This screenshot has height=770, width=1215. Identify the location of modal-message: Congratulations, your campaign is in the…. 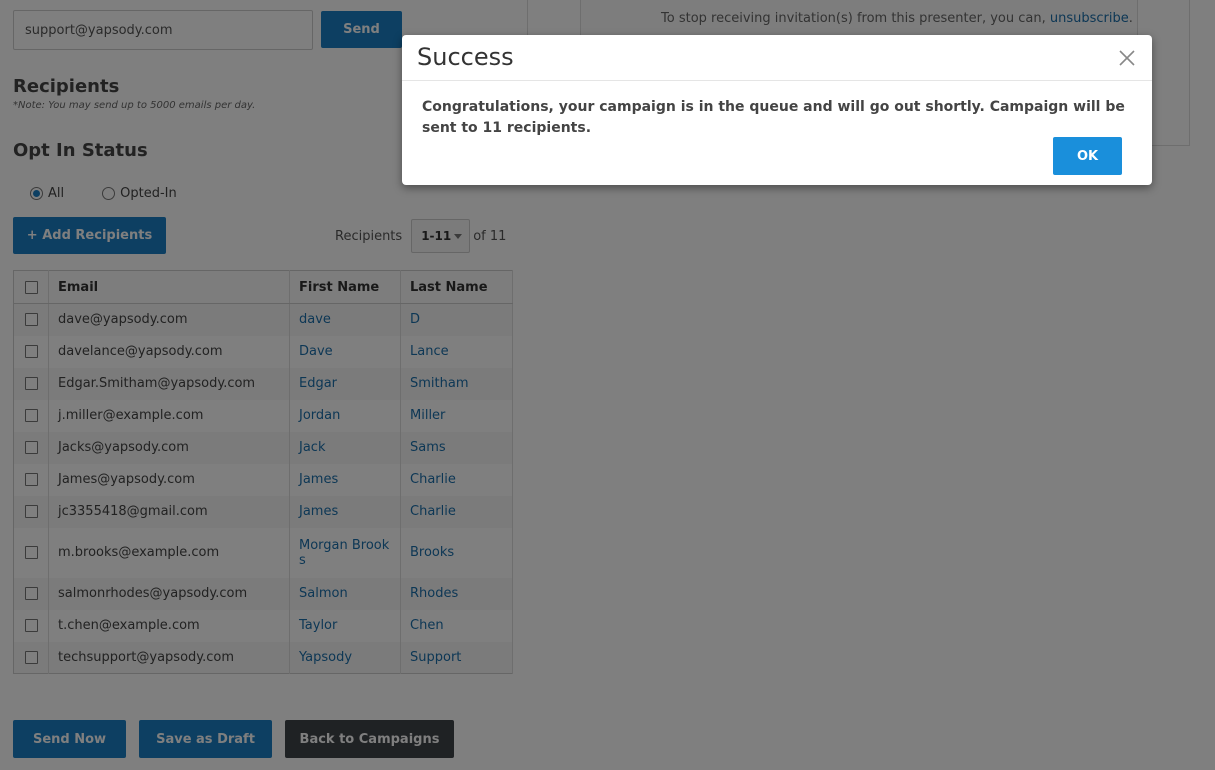
(773, 117).